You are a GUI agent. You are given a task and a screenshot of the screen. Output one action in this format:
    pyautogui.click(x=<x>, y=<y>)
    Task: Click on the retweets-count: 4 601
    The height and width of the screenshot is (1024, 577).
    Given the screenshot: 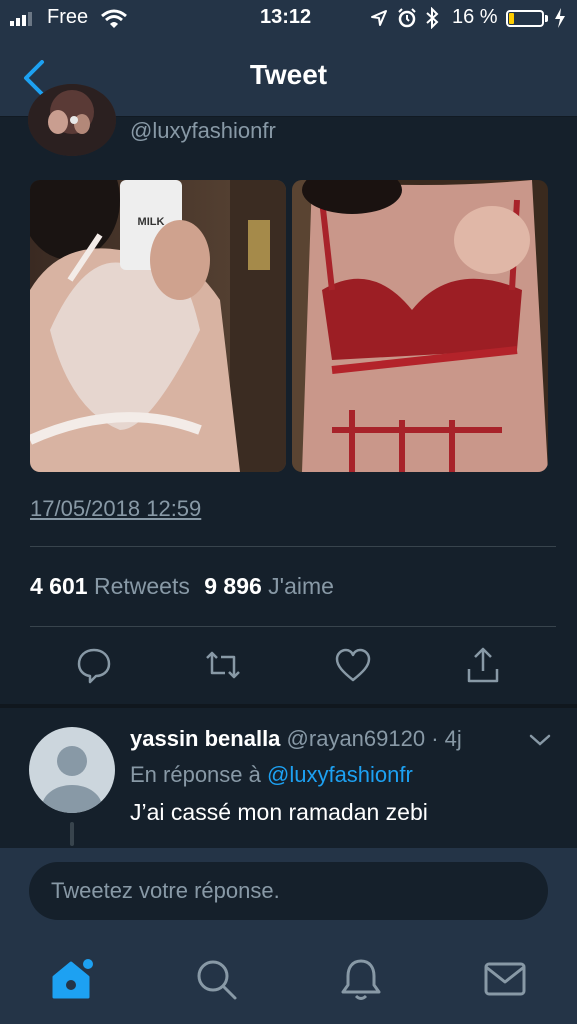 What is the action you would take?
    pyautogui.click(x=59, y=586)
    